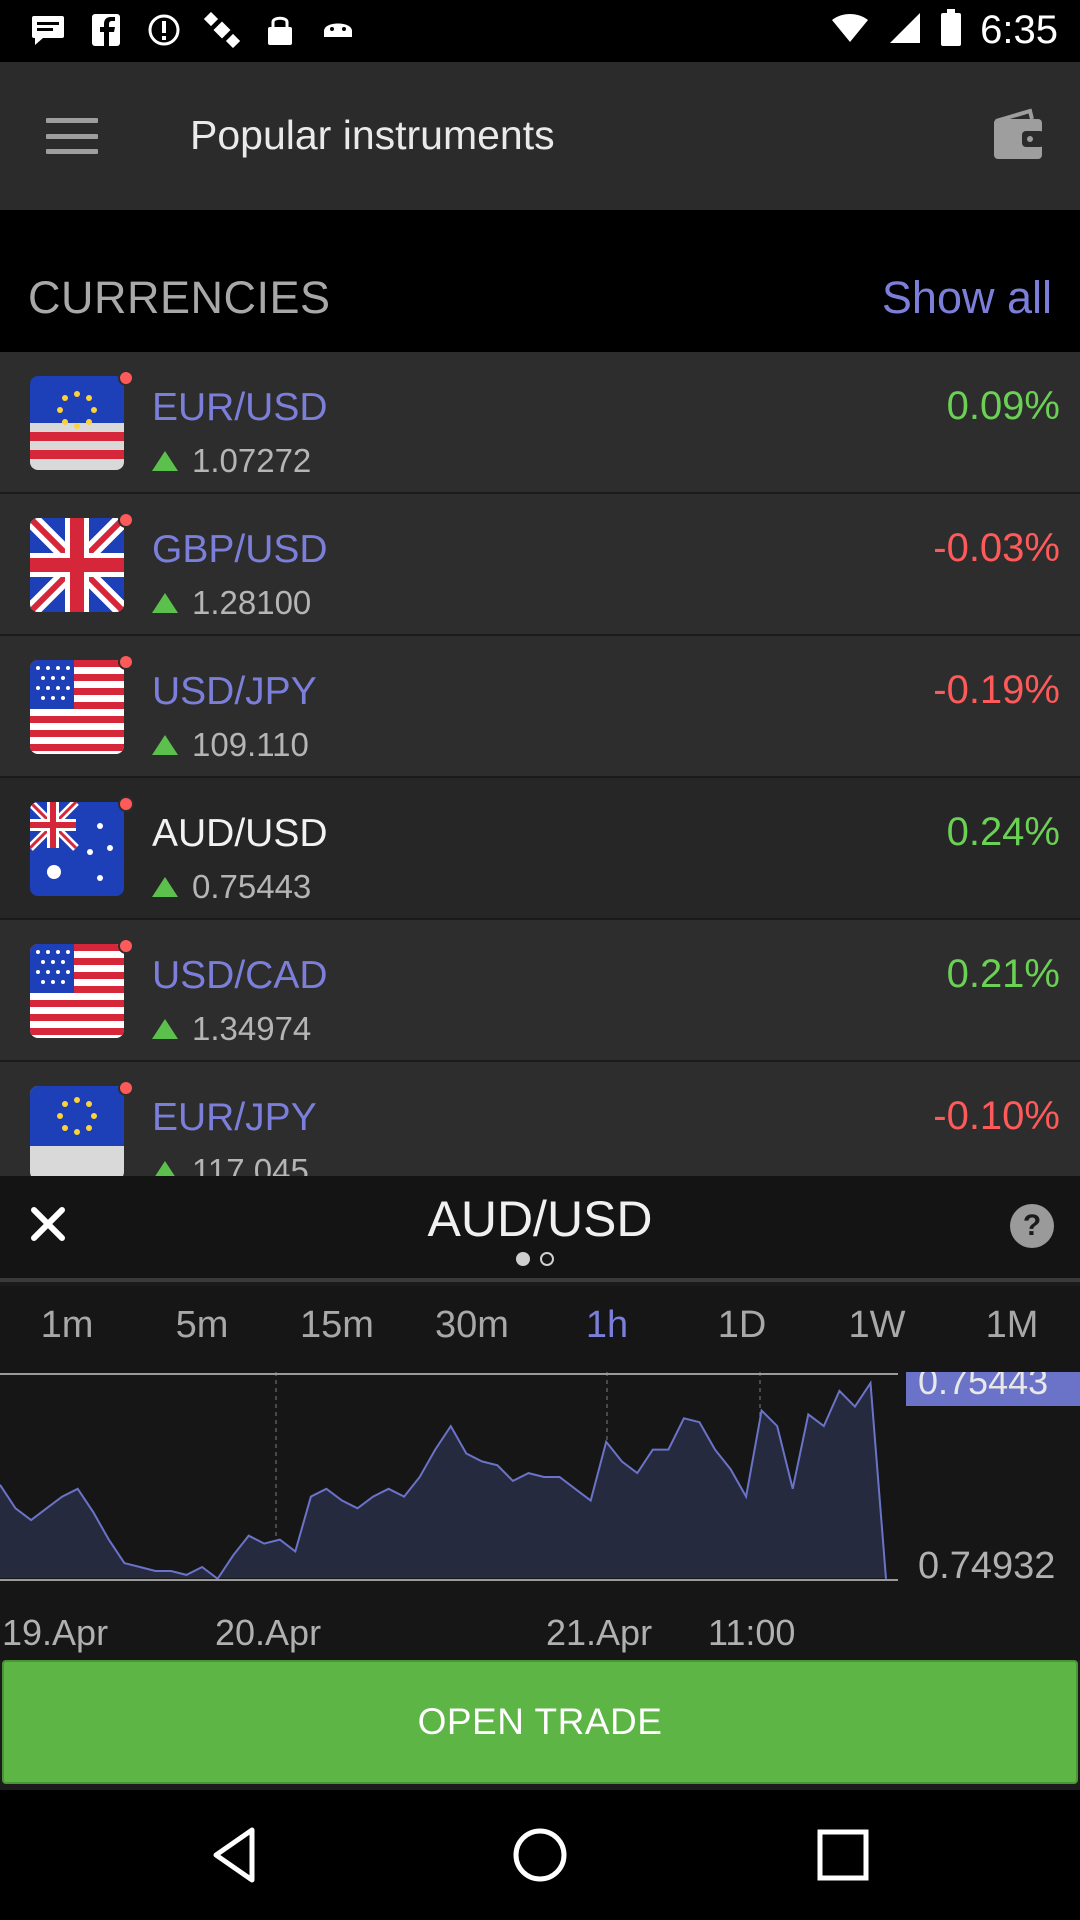 This screenshot has height=1920, width=1080. I want to click on chart-title: AUD/USD, so click(540, 1219).